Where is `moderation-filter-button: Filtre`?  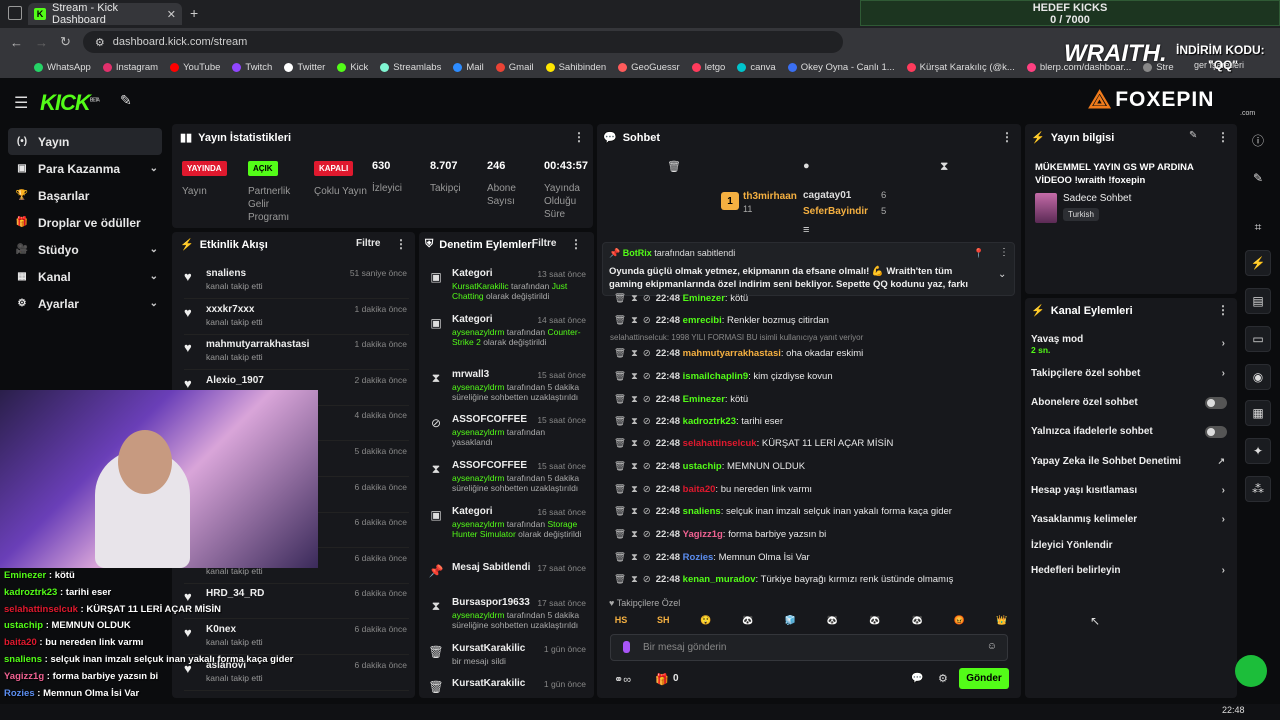
moderation-filter-button: Filtre is located at coordinates (544, 243).